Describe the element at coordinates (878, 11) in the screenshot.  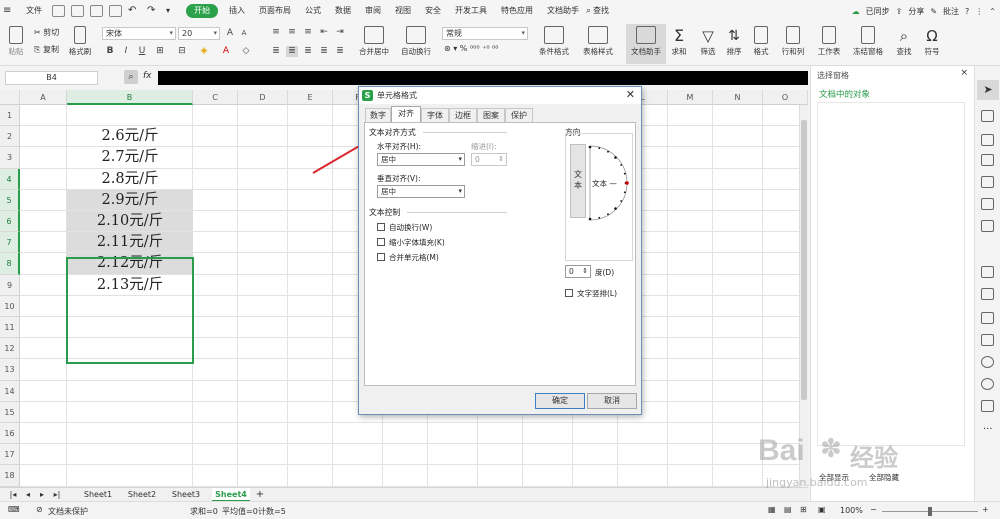
I see `sync-status: 已同步` at that location.